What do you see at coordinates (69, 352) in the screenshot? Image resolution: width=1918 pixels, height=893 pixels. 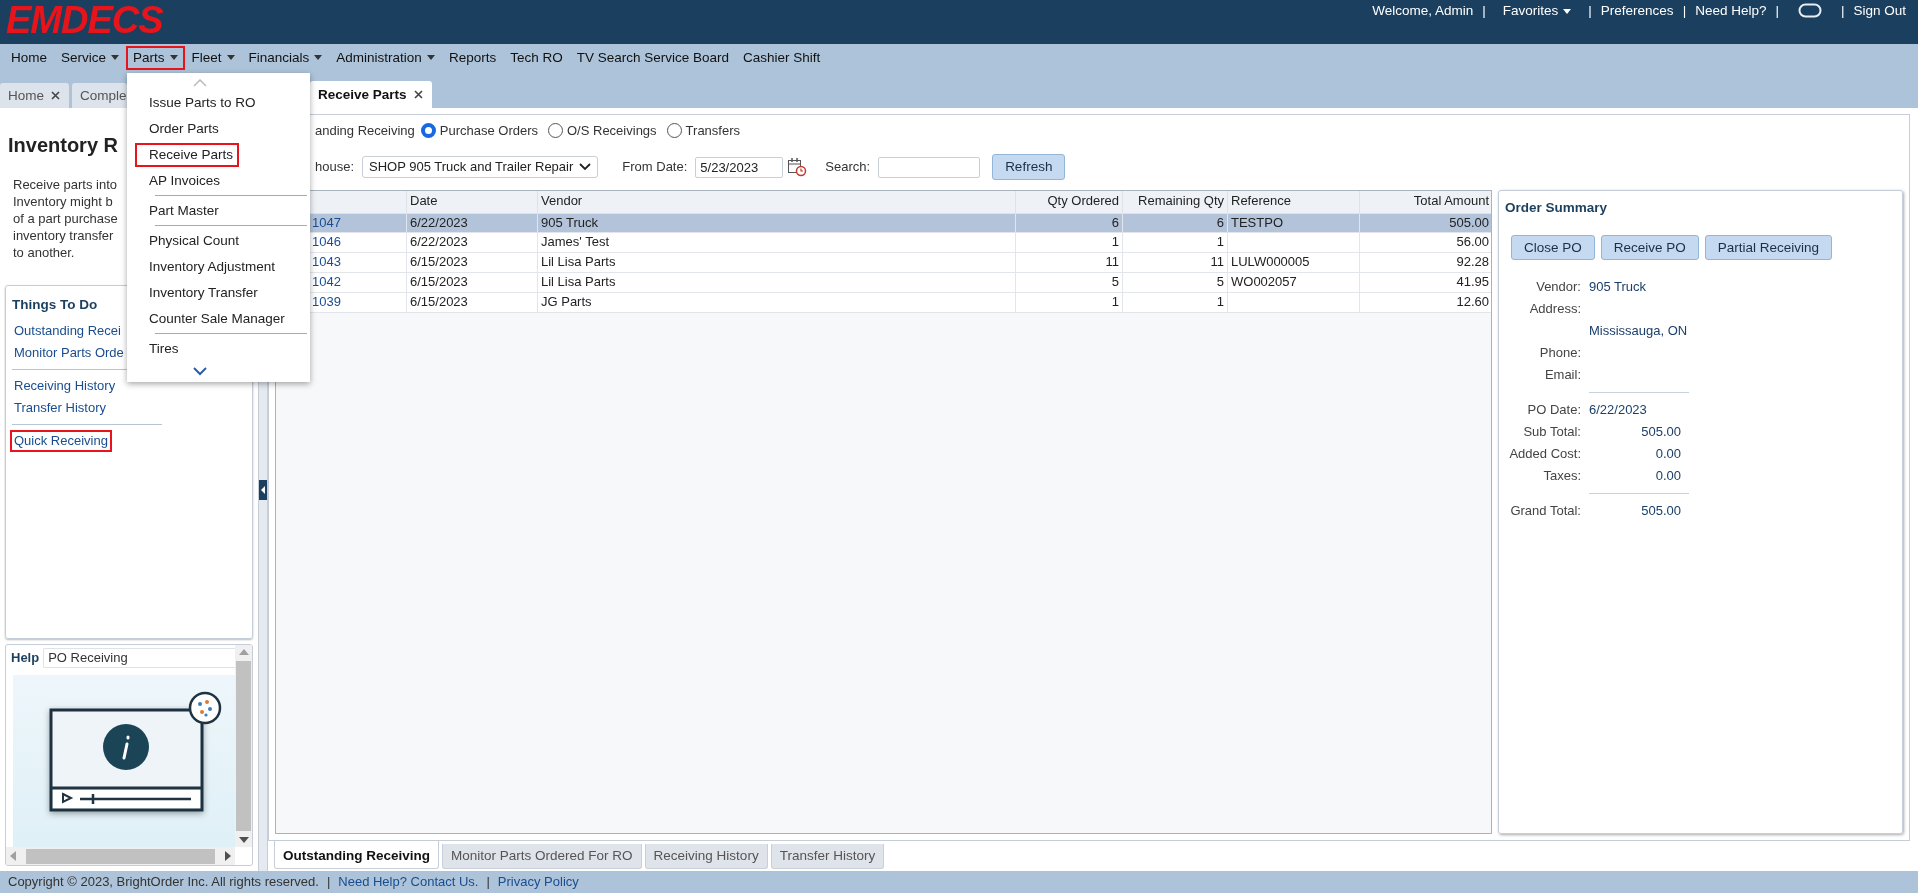 I see `task-link: Monitor Parts Orde` at bounding box center [69, 352].